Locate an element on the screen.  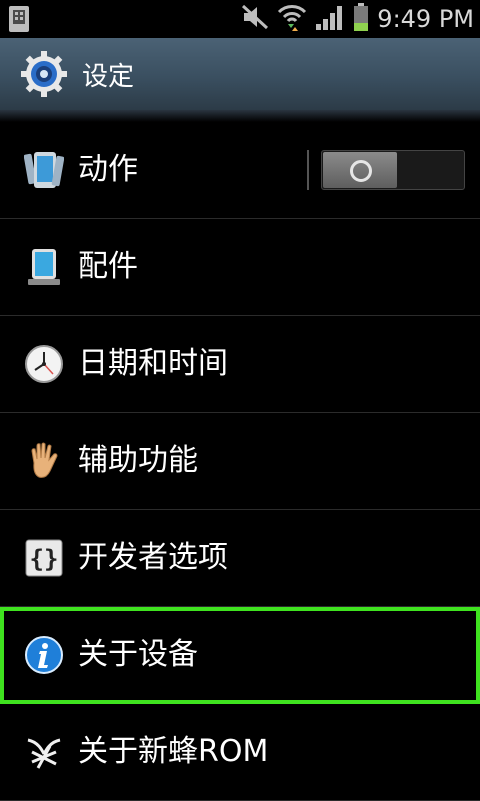
scroll-edge is located at coordinates (240, 116).